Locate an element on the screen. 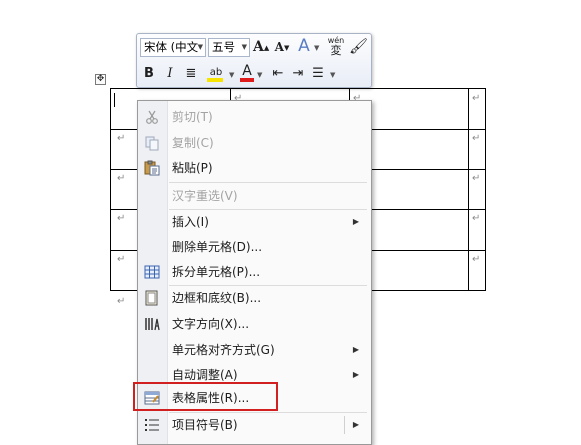 The image size is (581, 445). table-move-handle: ✥ is located at coordinates (100, 79).